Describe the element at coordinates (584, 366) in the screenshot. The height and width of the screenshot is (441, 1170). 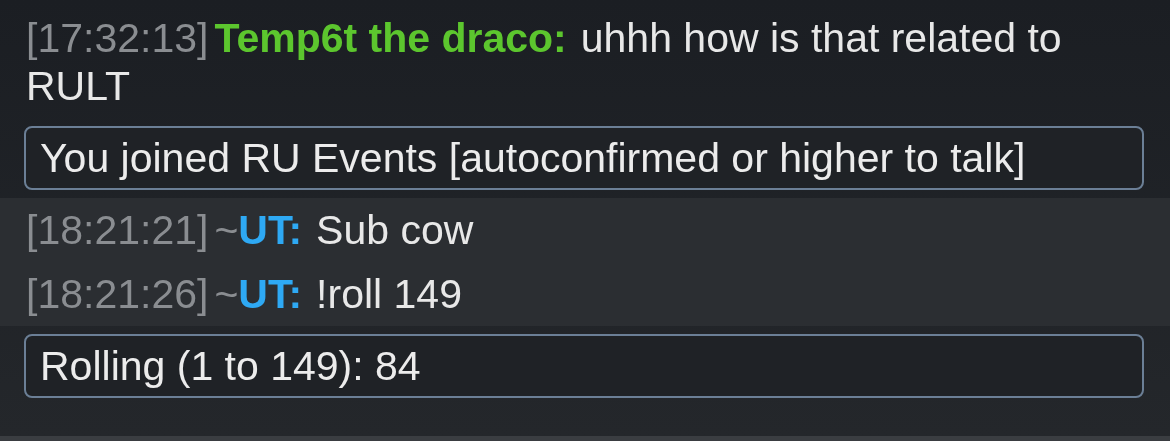
I see `system-notice: Rolling (1 to 149): 84` at that location.